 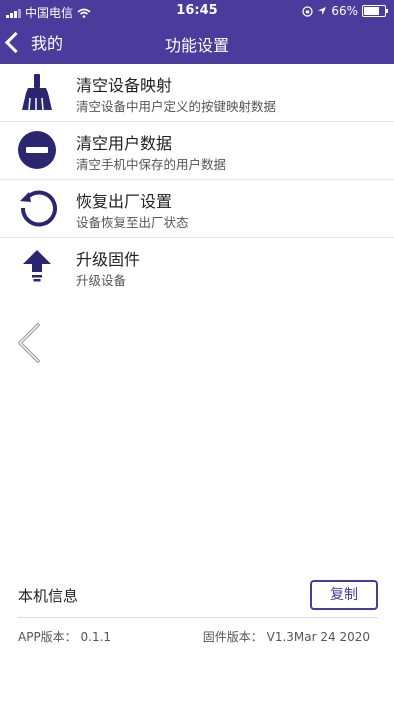 I want to click on page-title: 功能设置, so click(x=196, y=45).